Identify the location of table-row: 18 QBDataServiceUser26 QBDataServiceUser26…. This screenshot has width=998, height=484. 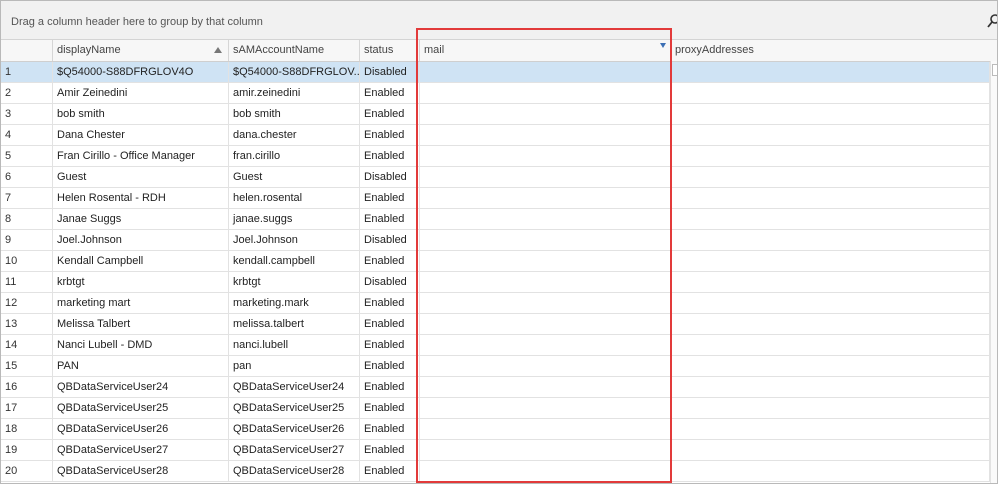
(499, 429).